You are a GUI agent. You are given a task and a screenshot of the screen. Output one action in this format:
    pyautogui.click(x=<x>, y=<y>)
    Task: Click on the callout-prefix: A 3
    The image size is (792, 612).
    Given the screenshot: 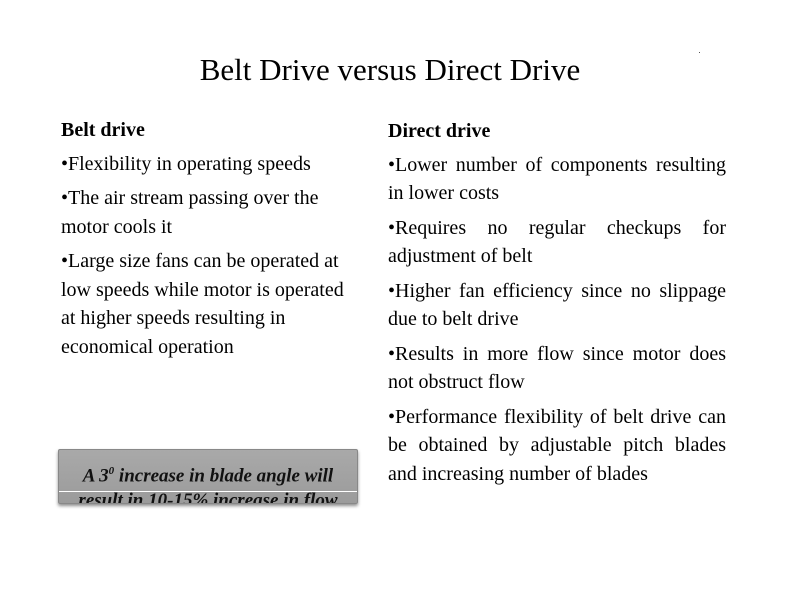 What is the action you would take?
    pyautogui.click(x=95, y=476)
    